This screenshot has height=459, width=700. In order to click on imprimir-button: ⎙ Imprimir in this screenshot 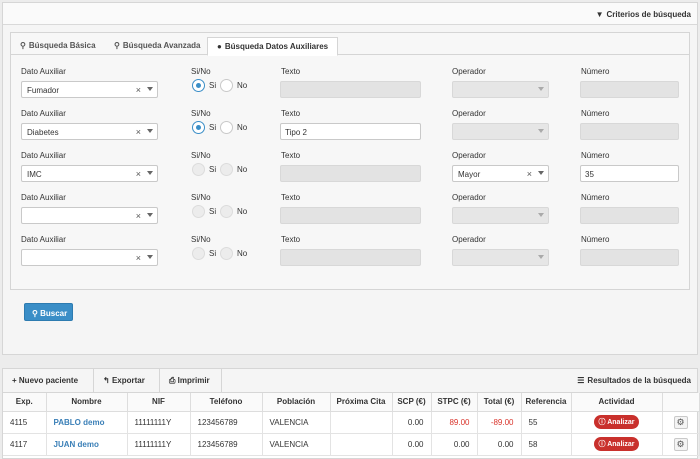, I will do `click(191, 380)`.